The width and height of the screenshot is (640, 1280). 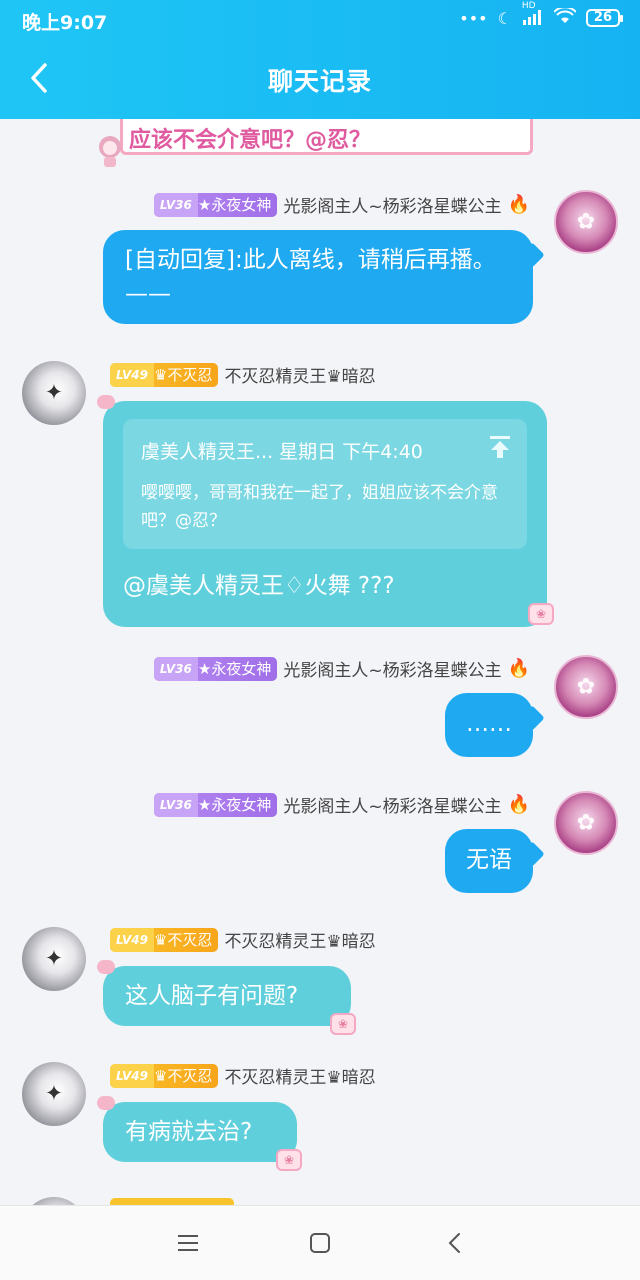 I want to click on moon-icon: ☾, so click(x=504, y=18).